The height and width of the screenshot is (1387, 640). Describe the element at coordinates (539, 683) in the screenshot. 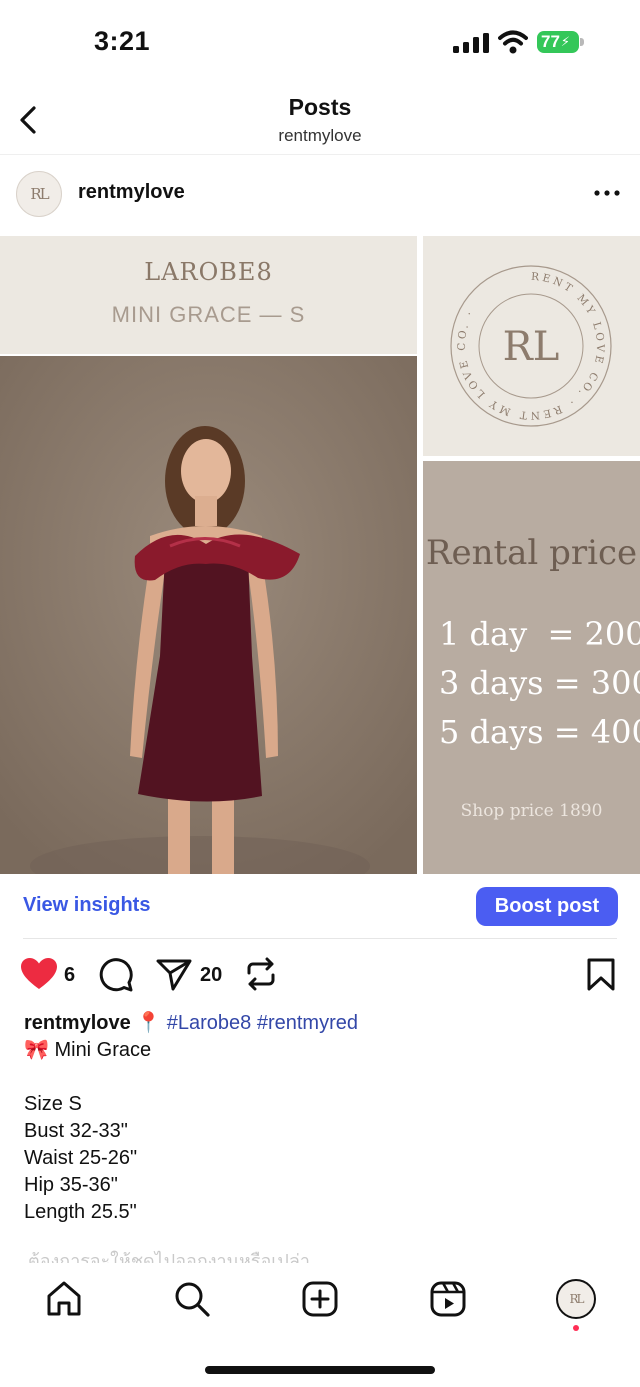

I see `price-line: 3 days = 300` at that location.